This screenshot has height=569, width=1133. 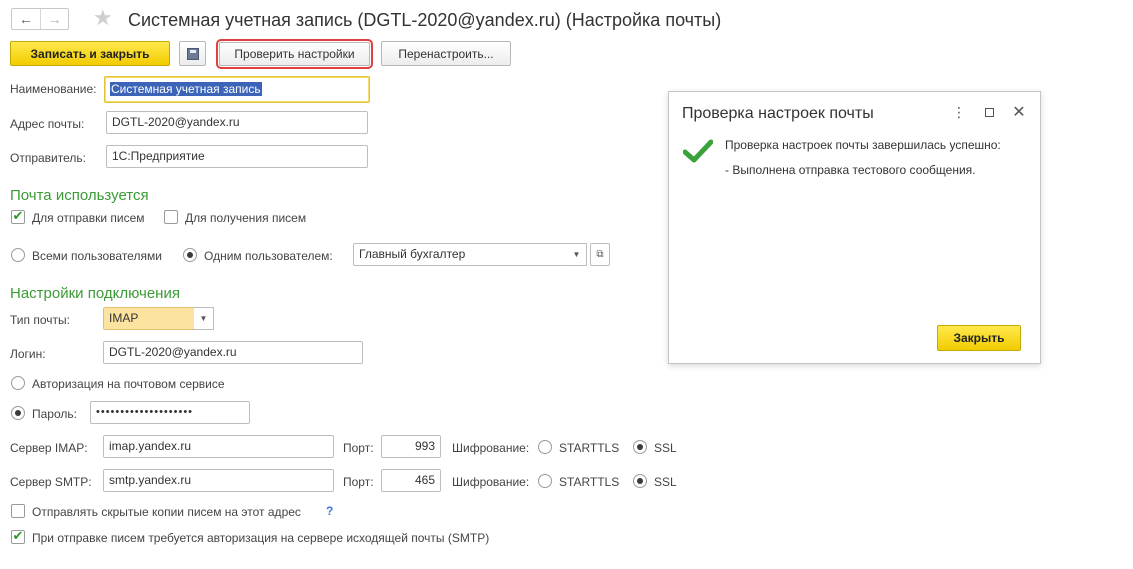 I want to click on name-input: Системная учетная запись, so click(x=237, y=89).